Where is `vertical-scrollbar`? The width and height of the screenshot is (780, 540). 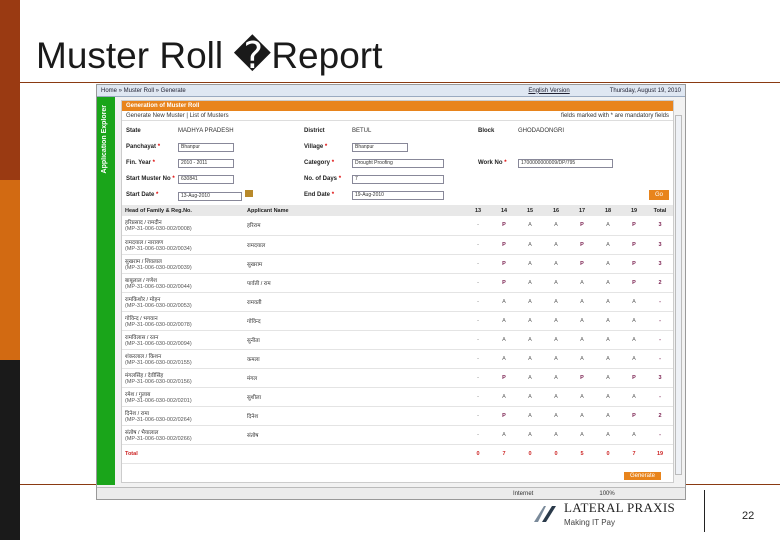
vertical-scrollbar is located at coordinates (678, 295).